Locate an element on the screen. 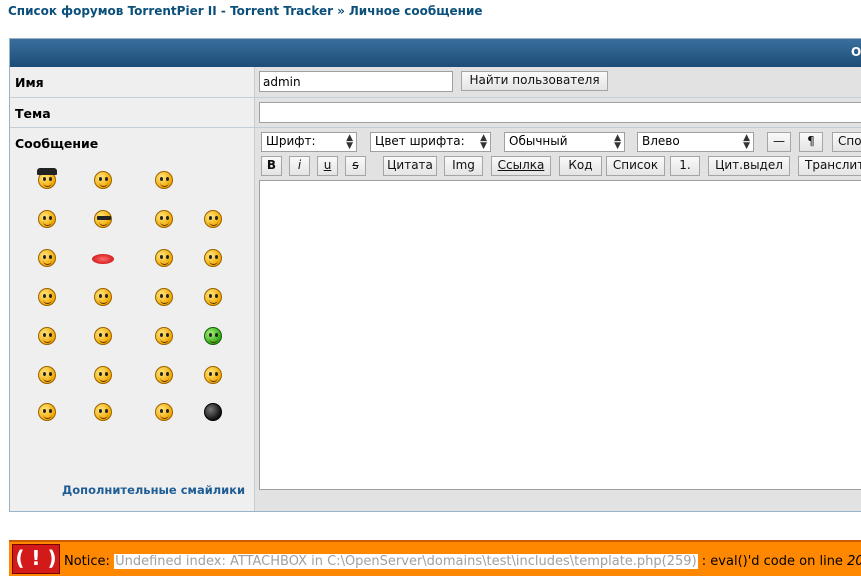 The height and width of the screenshot is (576, 861). confused-icon is located at coordinates (213, 258).